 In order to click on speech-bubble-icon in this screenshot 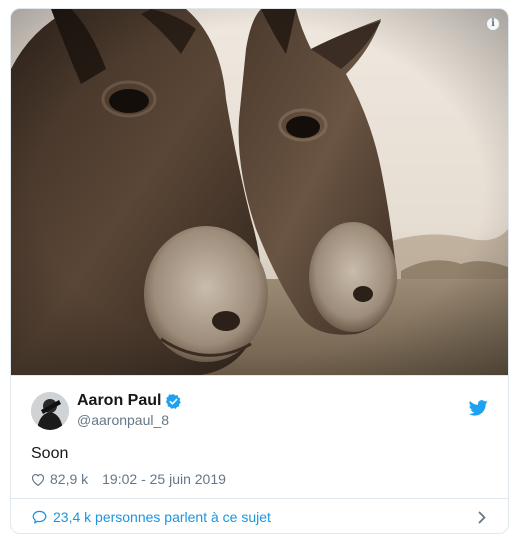, I will do `click(39, 517)`.